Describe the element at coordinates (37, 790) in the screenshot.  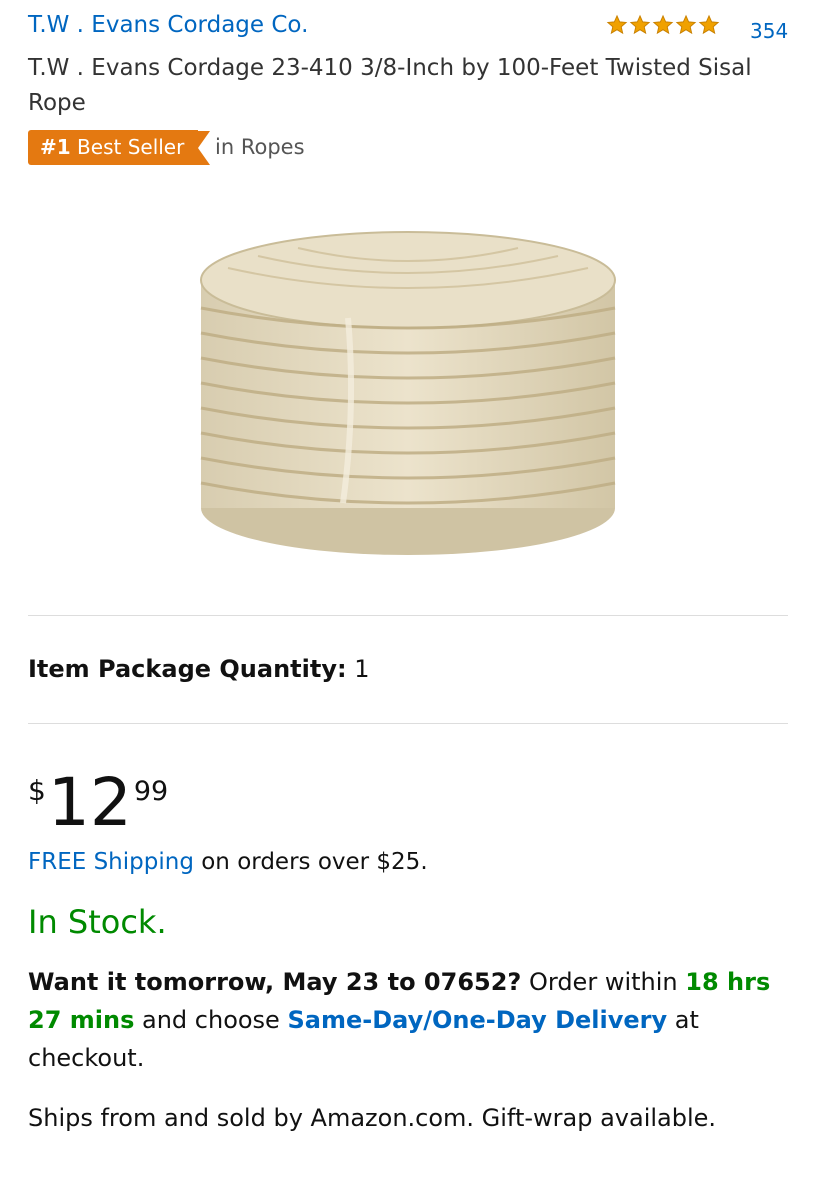
I see `price-symbol: $` at that location.